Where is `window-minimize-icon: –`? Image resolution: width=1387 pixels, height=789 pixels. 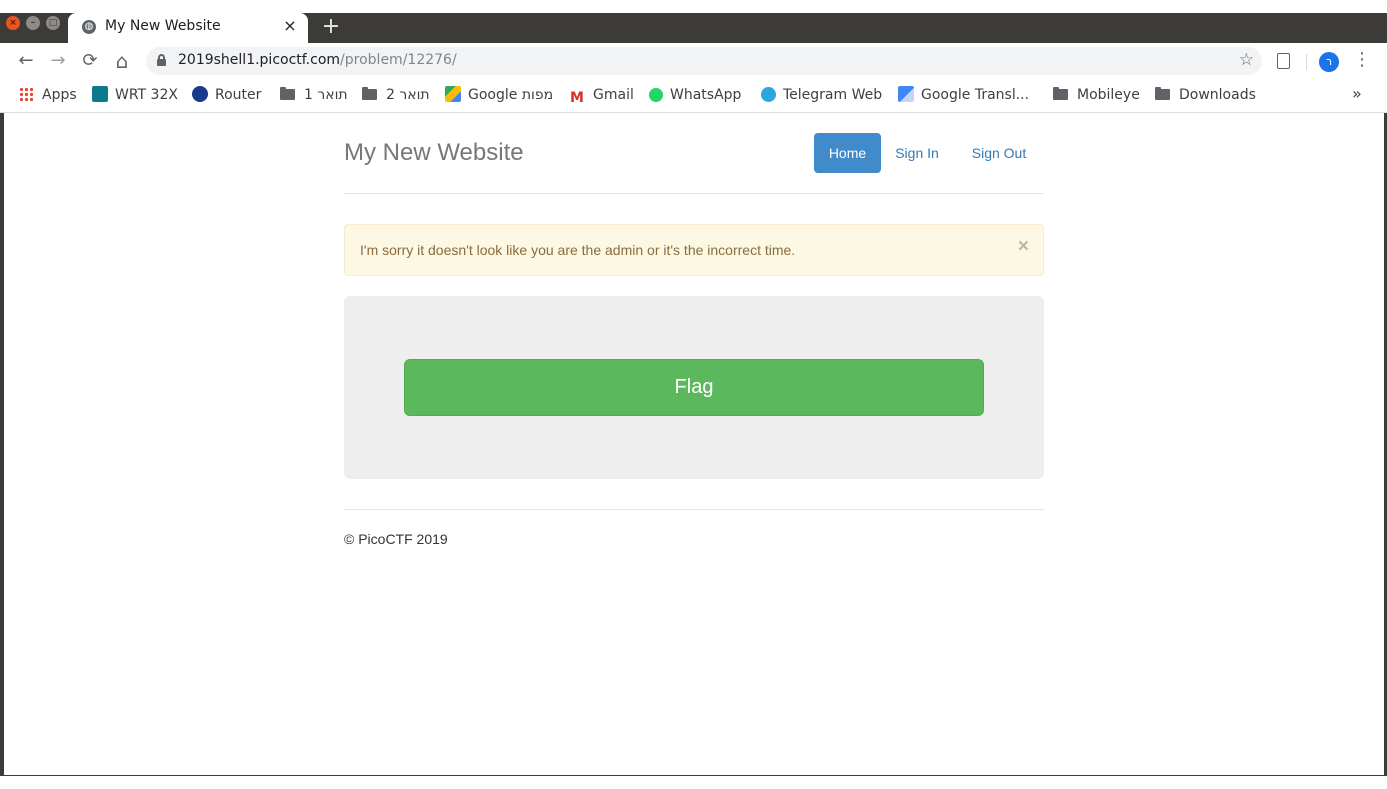
window-minimize-icon: – is located at coordinates (33, 23).